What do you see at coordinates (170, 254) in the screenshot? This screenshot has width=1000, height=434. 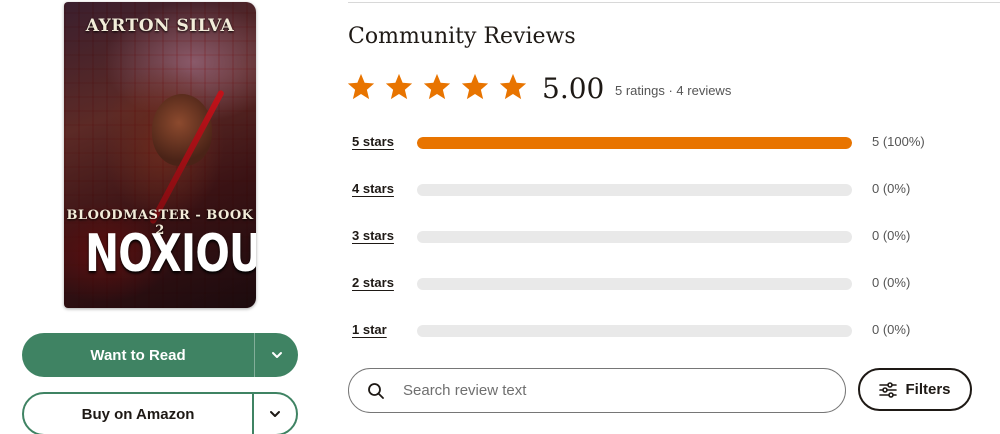 I see `cover-title: NOXIOUS` at bounding box center [170, 254].